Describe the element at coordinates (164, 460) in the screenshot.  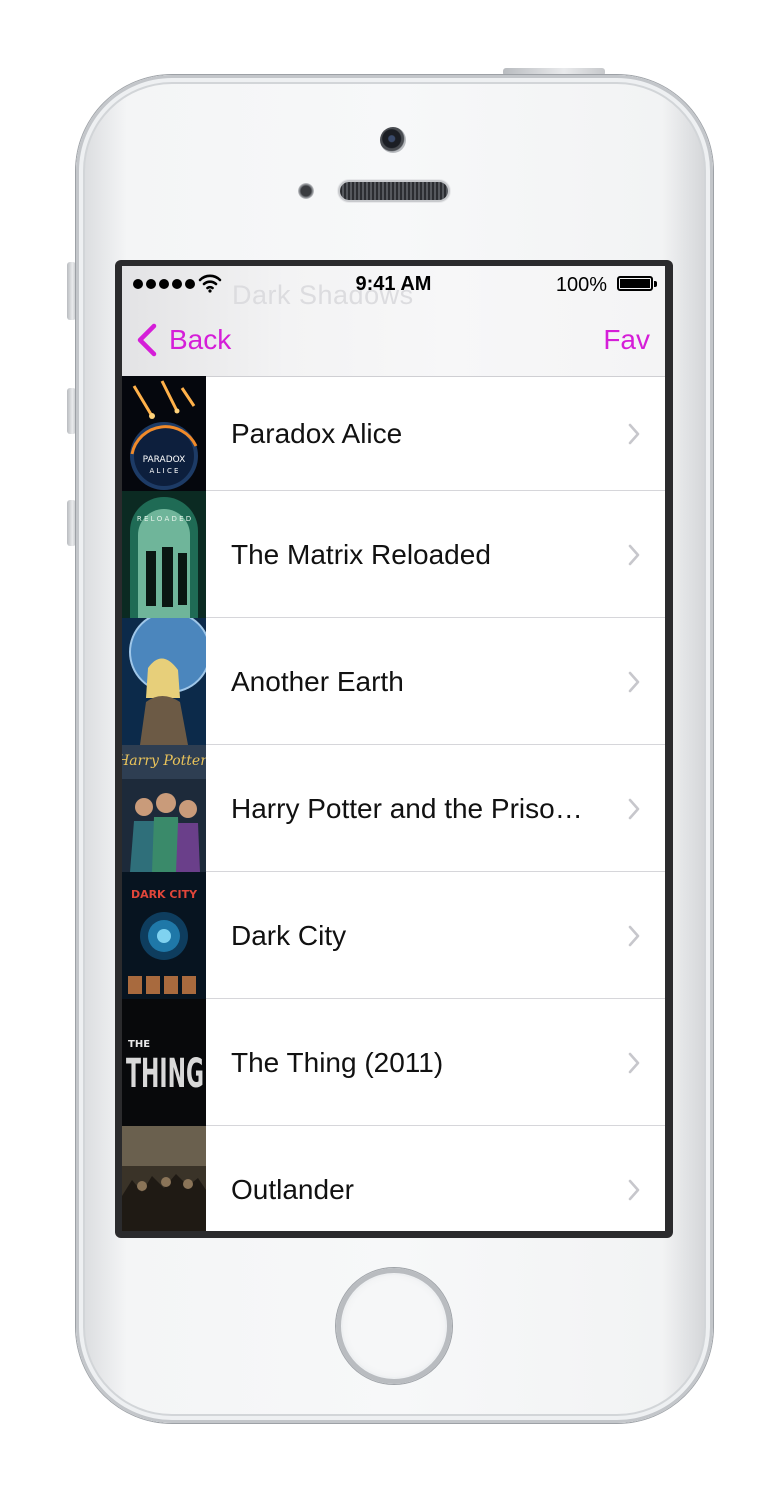
I see `svg-text: PARADOX` at that location.